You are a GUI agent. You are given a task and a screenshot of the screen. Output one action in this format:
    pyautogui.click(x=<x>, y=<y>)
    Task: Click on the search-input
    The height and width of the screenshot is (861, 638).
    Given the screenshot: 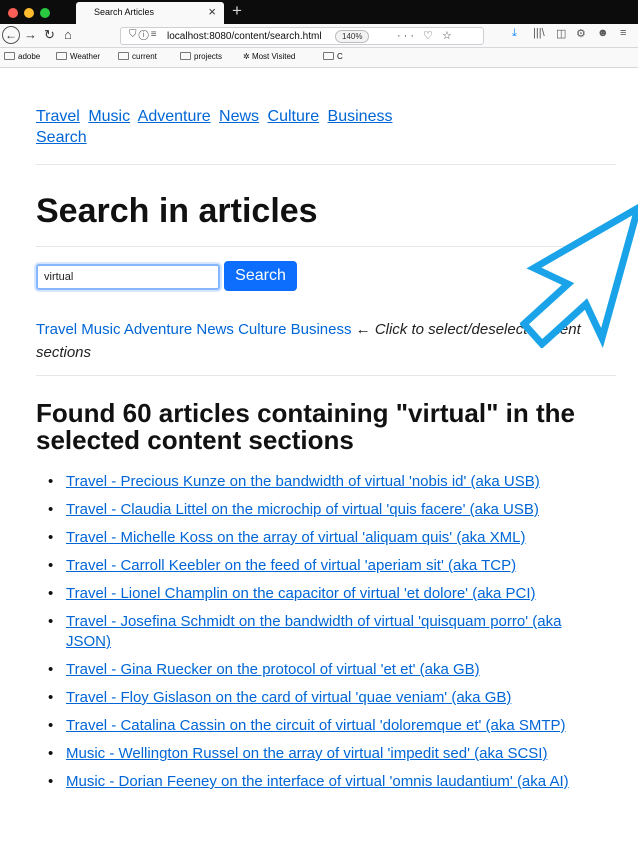 What is the action you would take?
    pyautogui.click(x=128, y=277)
    